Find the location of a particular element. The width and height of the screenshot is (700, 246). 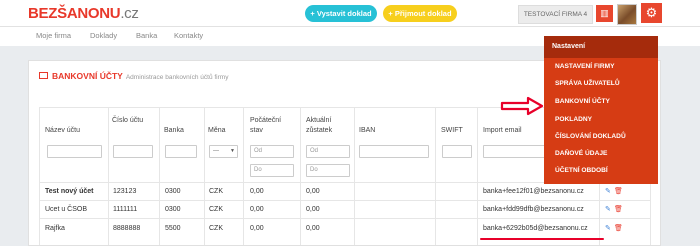

account-name: Rajfka is located at coordinates (55, 228).